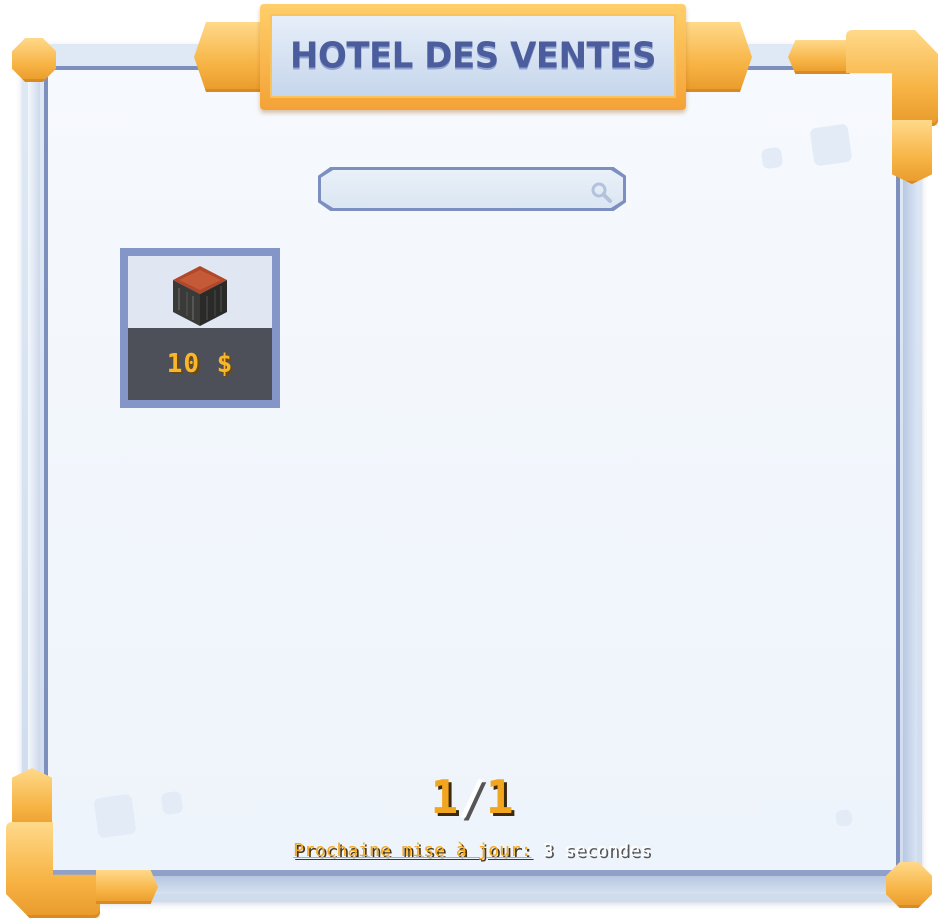 The image size is (944, 920). I want to click on frame-edge-left, so click(34, 460).